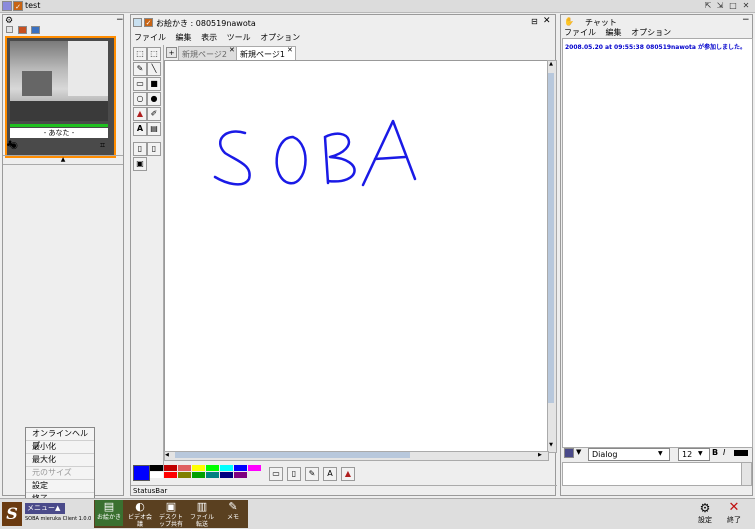 This screenshot has width=755, height=529. Describe the element at coordinates (9, 29) in the screenshot. I see `grid-icon` at that location.